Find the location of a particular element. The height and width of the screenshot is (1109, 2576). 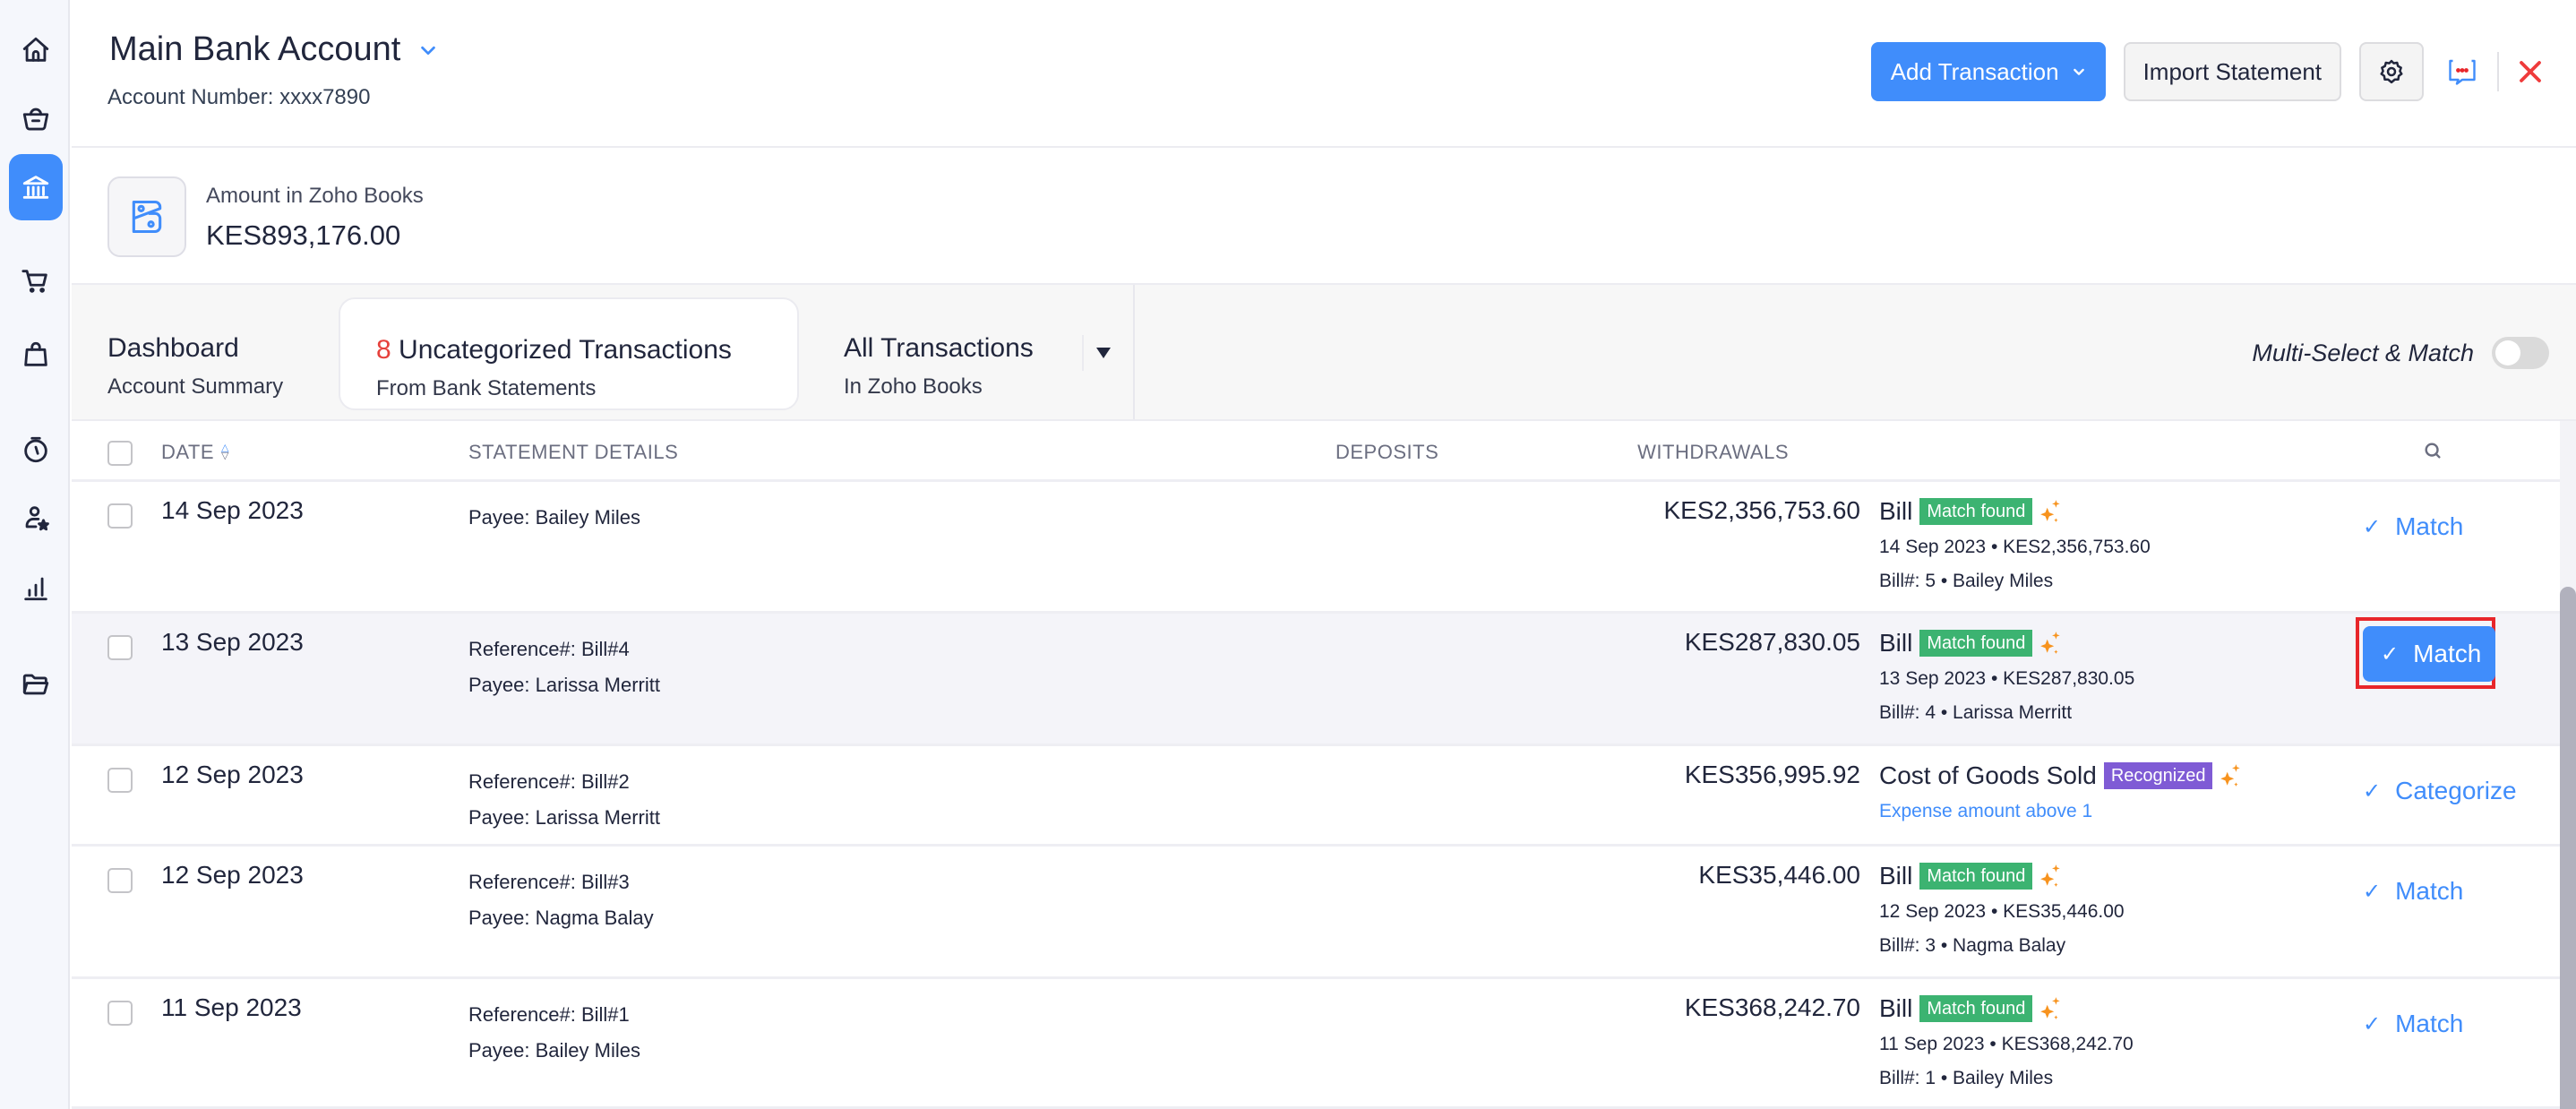

statement-detail-line: Reference#: Bill#1 is located at coordinates (549, 1014).